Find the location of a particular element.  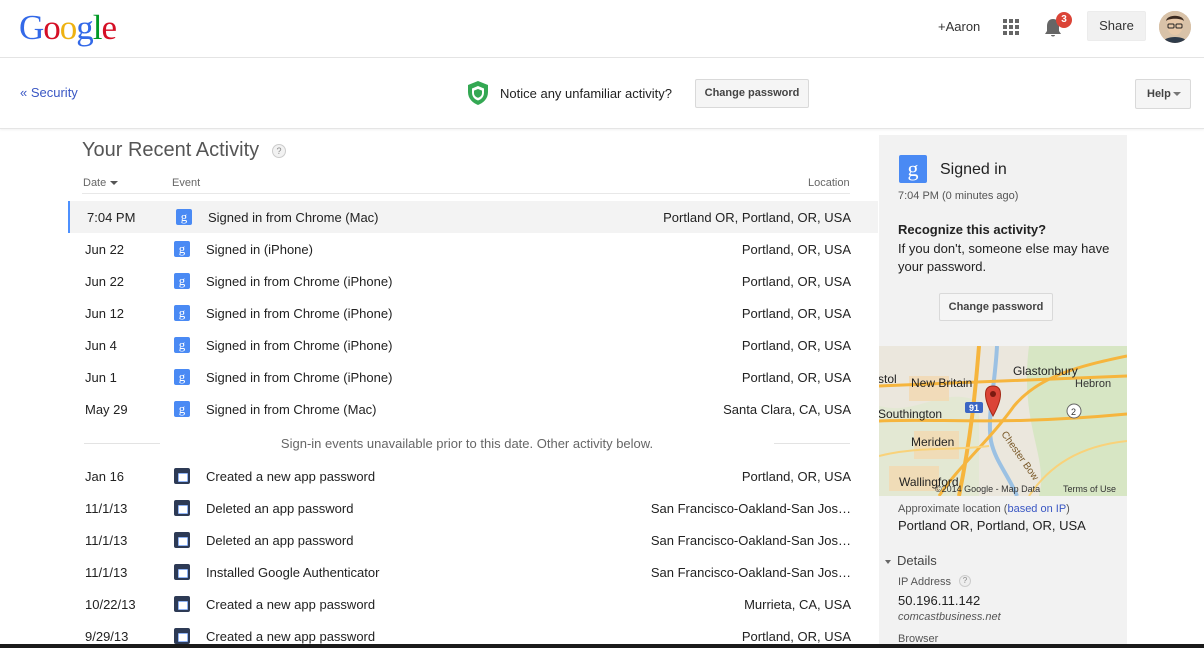

ip-address-label: IP Address is located at coordinates (924, 582).